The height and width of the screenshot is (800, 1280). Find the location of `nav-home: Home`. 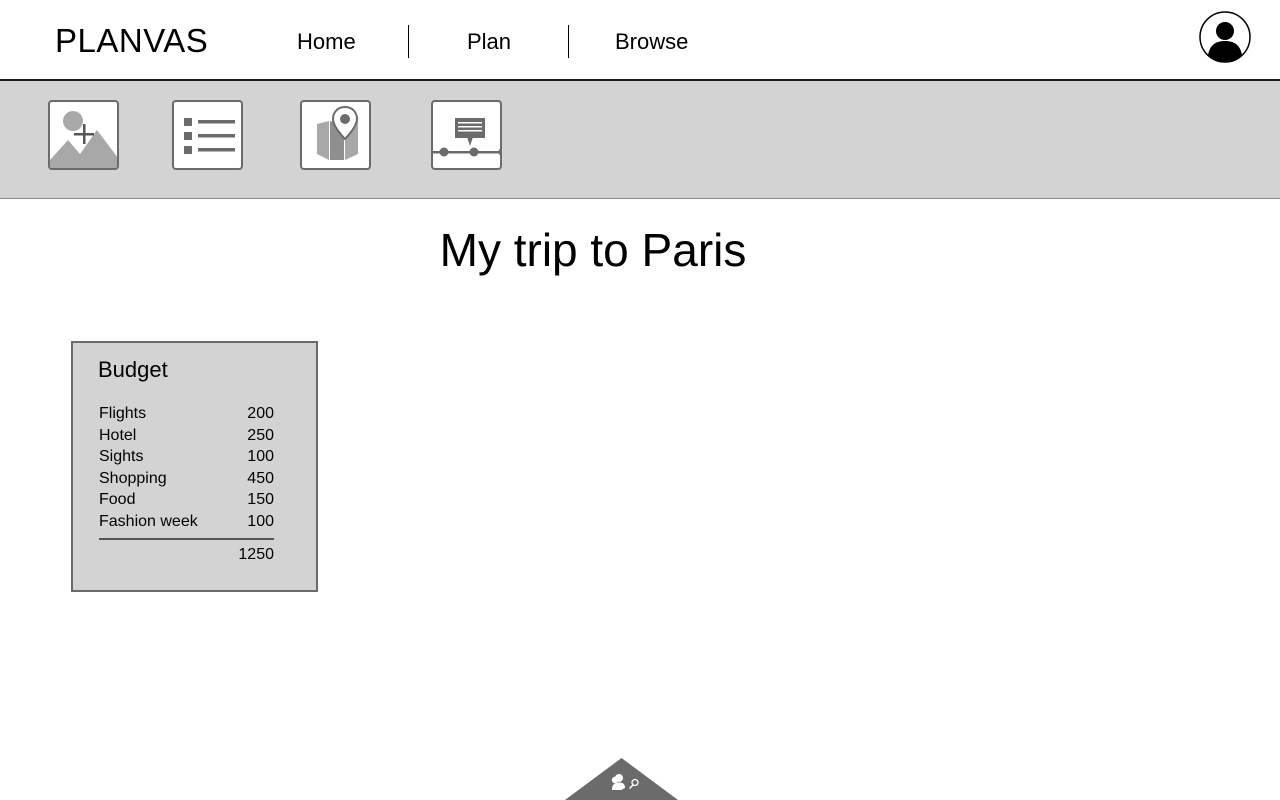

nav-home: Home is located at coordinates (326, 42).